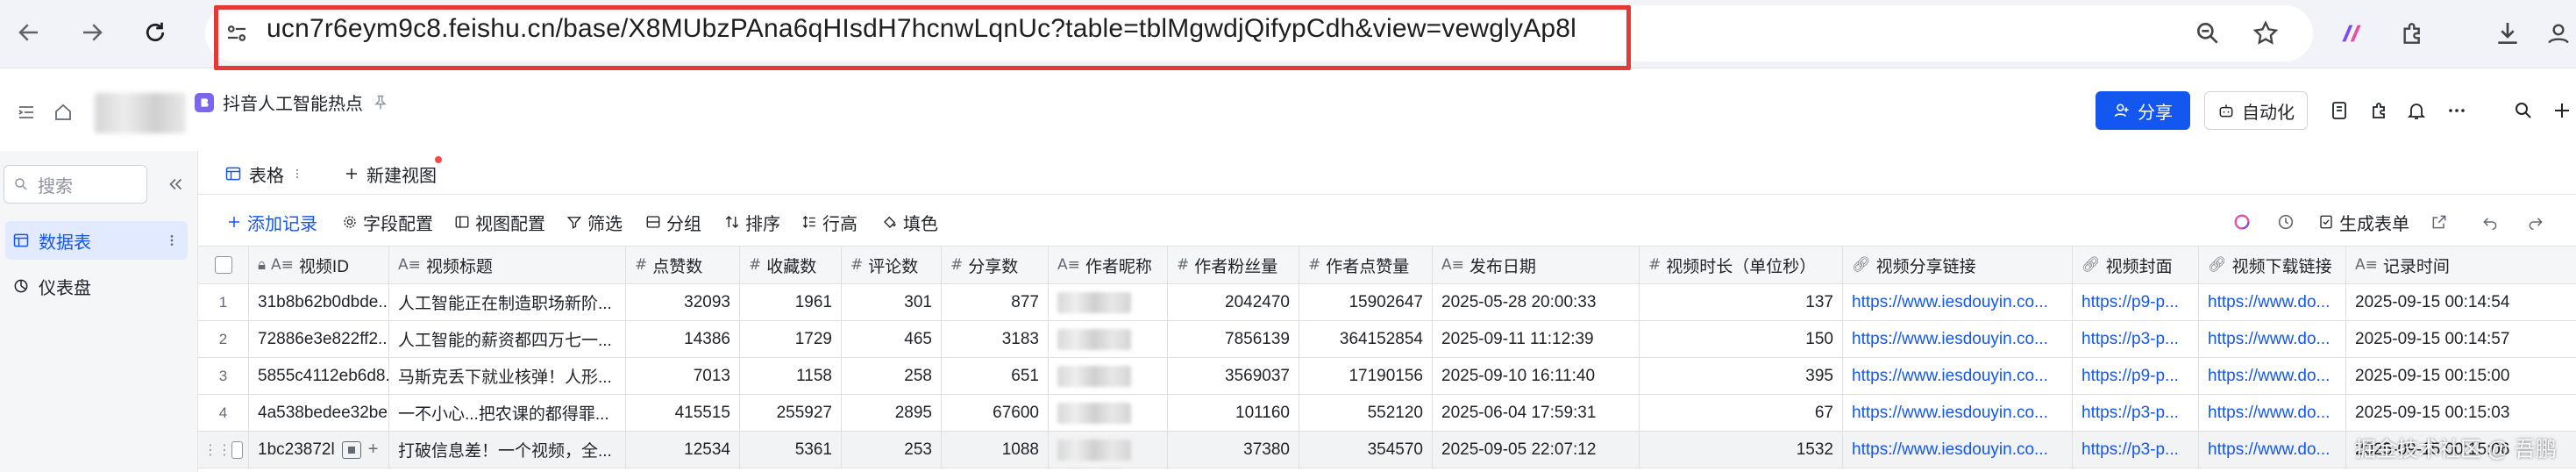 The width and height of the screenshot is (2576, 472). Describe the element at coordinates (2351, 33) in the screenshot. I see `extension-logo-icon` at that location.